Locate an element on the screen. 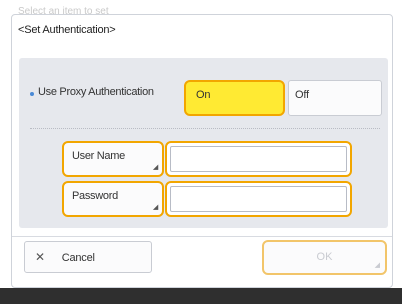  cancel-button: ✕ Cancel is located at coordinates (88, 257).